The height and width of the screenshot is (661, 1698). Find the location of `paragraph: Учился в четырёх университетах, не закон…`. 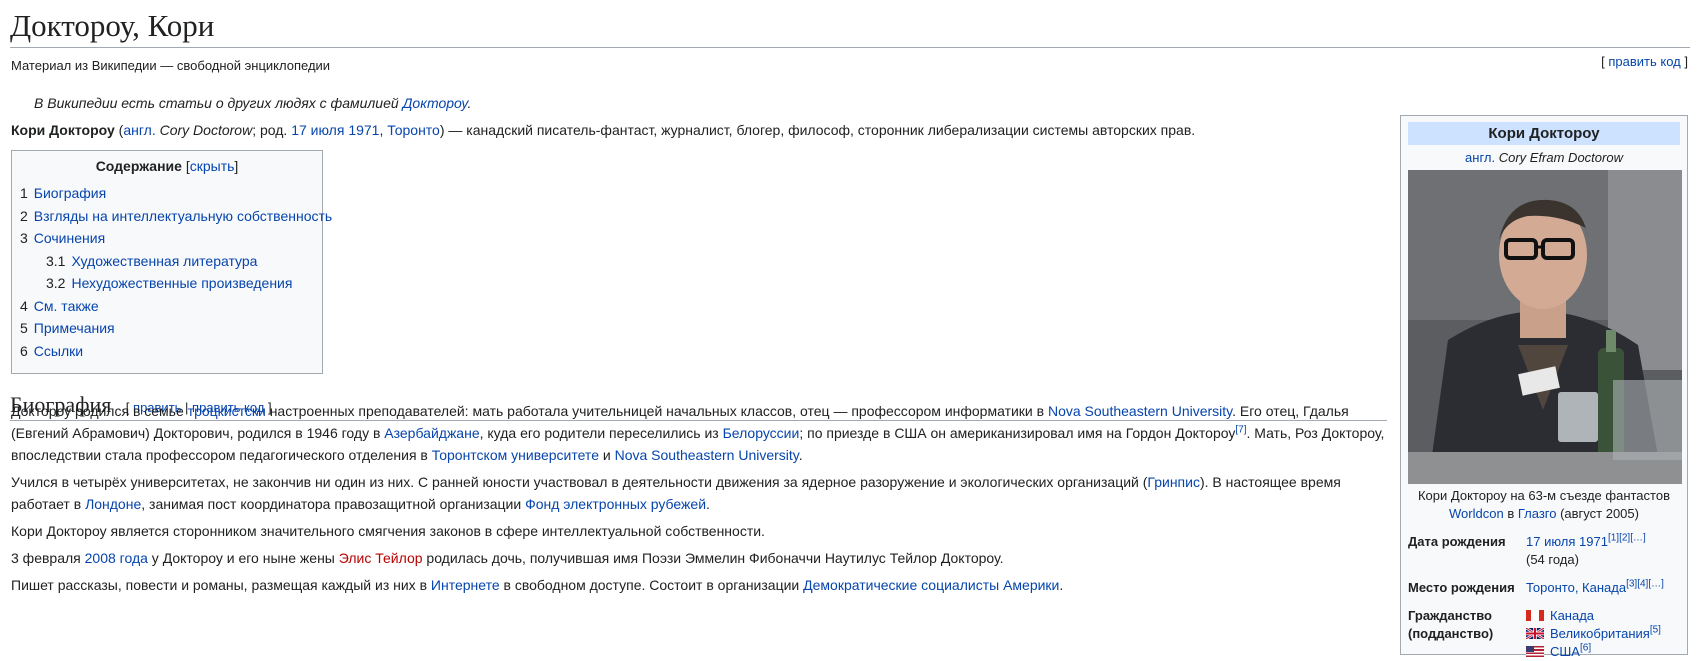

paragraph: Учился в четырёх университетах, не закон… is located at coordinates (676, 493).